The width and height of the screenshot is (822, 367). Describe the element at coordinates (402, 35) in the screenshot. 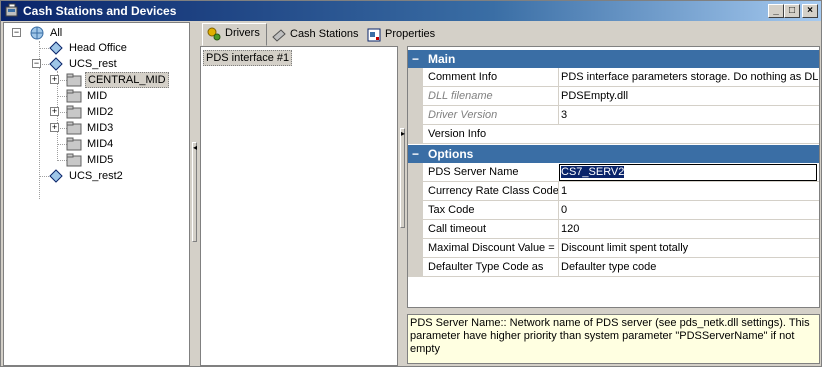

I see `tab-properties: Properties` at that location.